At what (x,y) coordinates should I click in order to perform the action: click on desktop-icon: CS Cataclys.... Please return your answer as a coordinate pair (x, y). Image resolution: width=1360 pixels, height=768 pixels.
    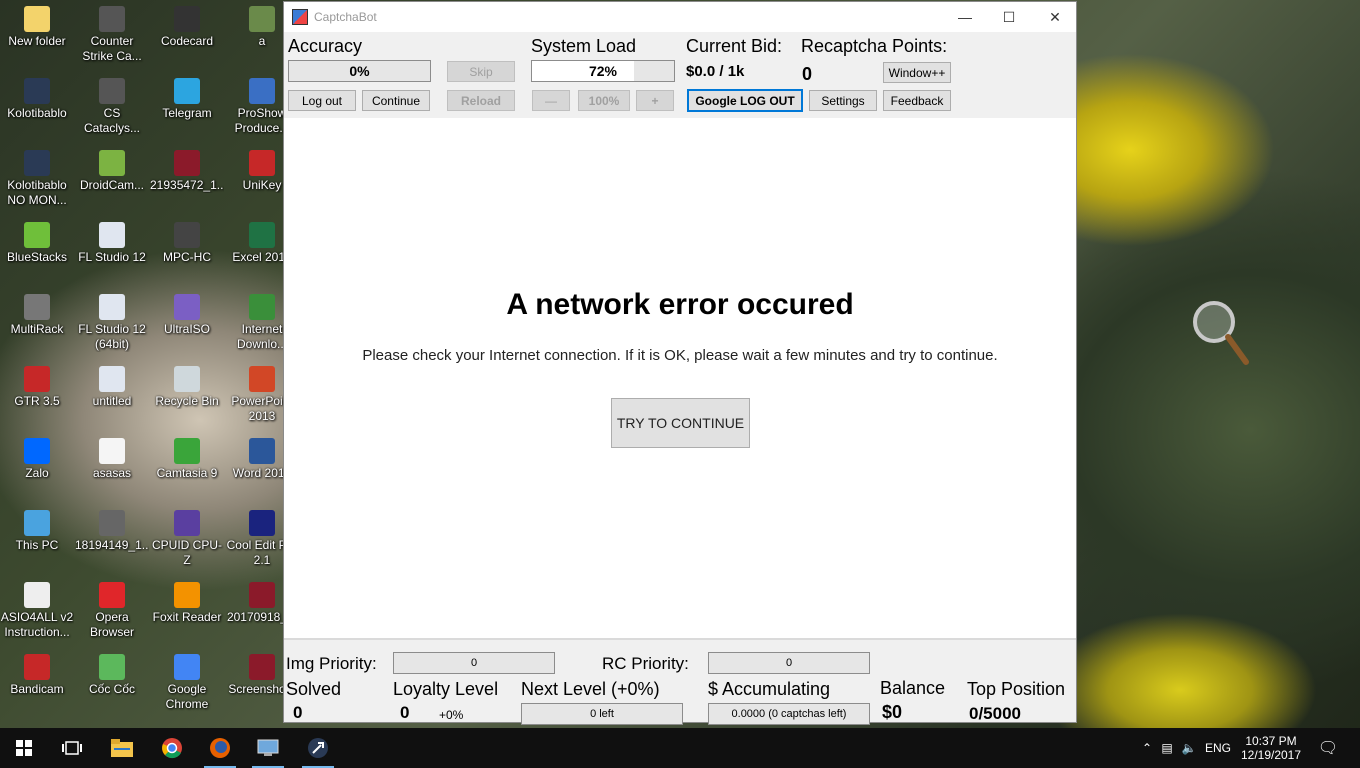
    Looking at the image, I should click on (112, 107).